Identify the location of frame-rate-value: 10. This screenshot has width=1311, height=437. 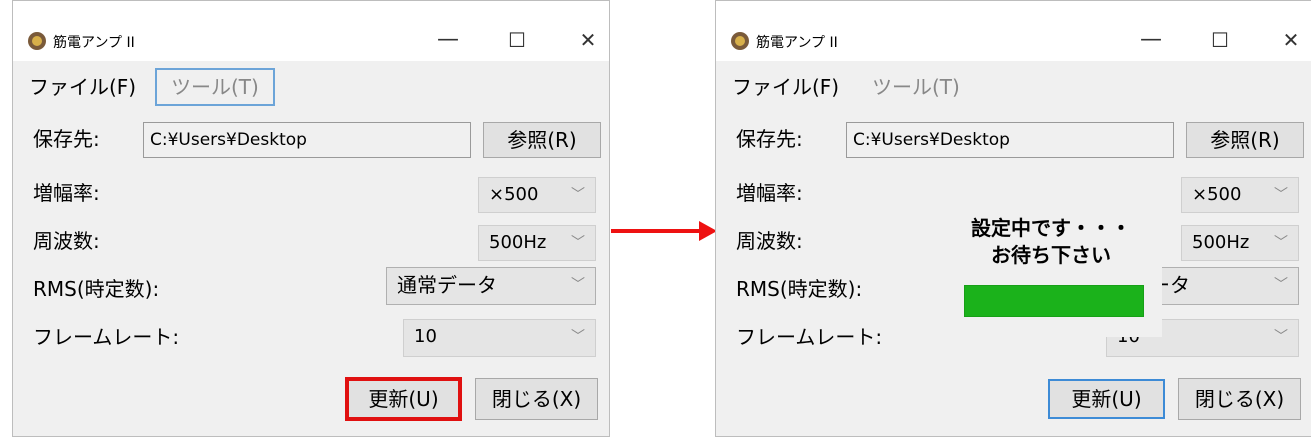
(425, 336).